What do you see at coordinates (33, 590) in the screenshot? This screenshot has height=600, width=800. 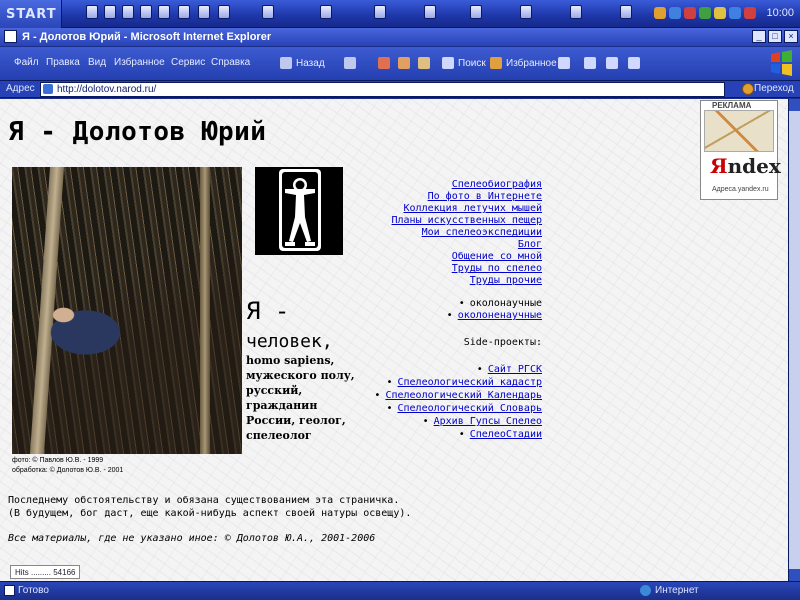 I see `status-text: Готово` at bounding box center [33, 590].